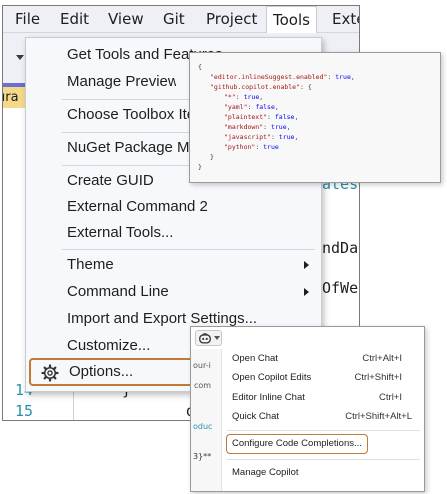 This screenshot has height=494, width=447. Describe the element at coordinates (118, 291) in the screenshot. I see `menu-item-label: Command Line` at that location.